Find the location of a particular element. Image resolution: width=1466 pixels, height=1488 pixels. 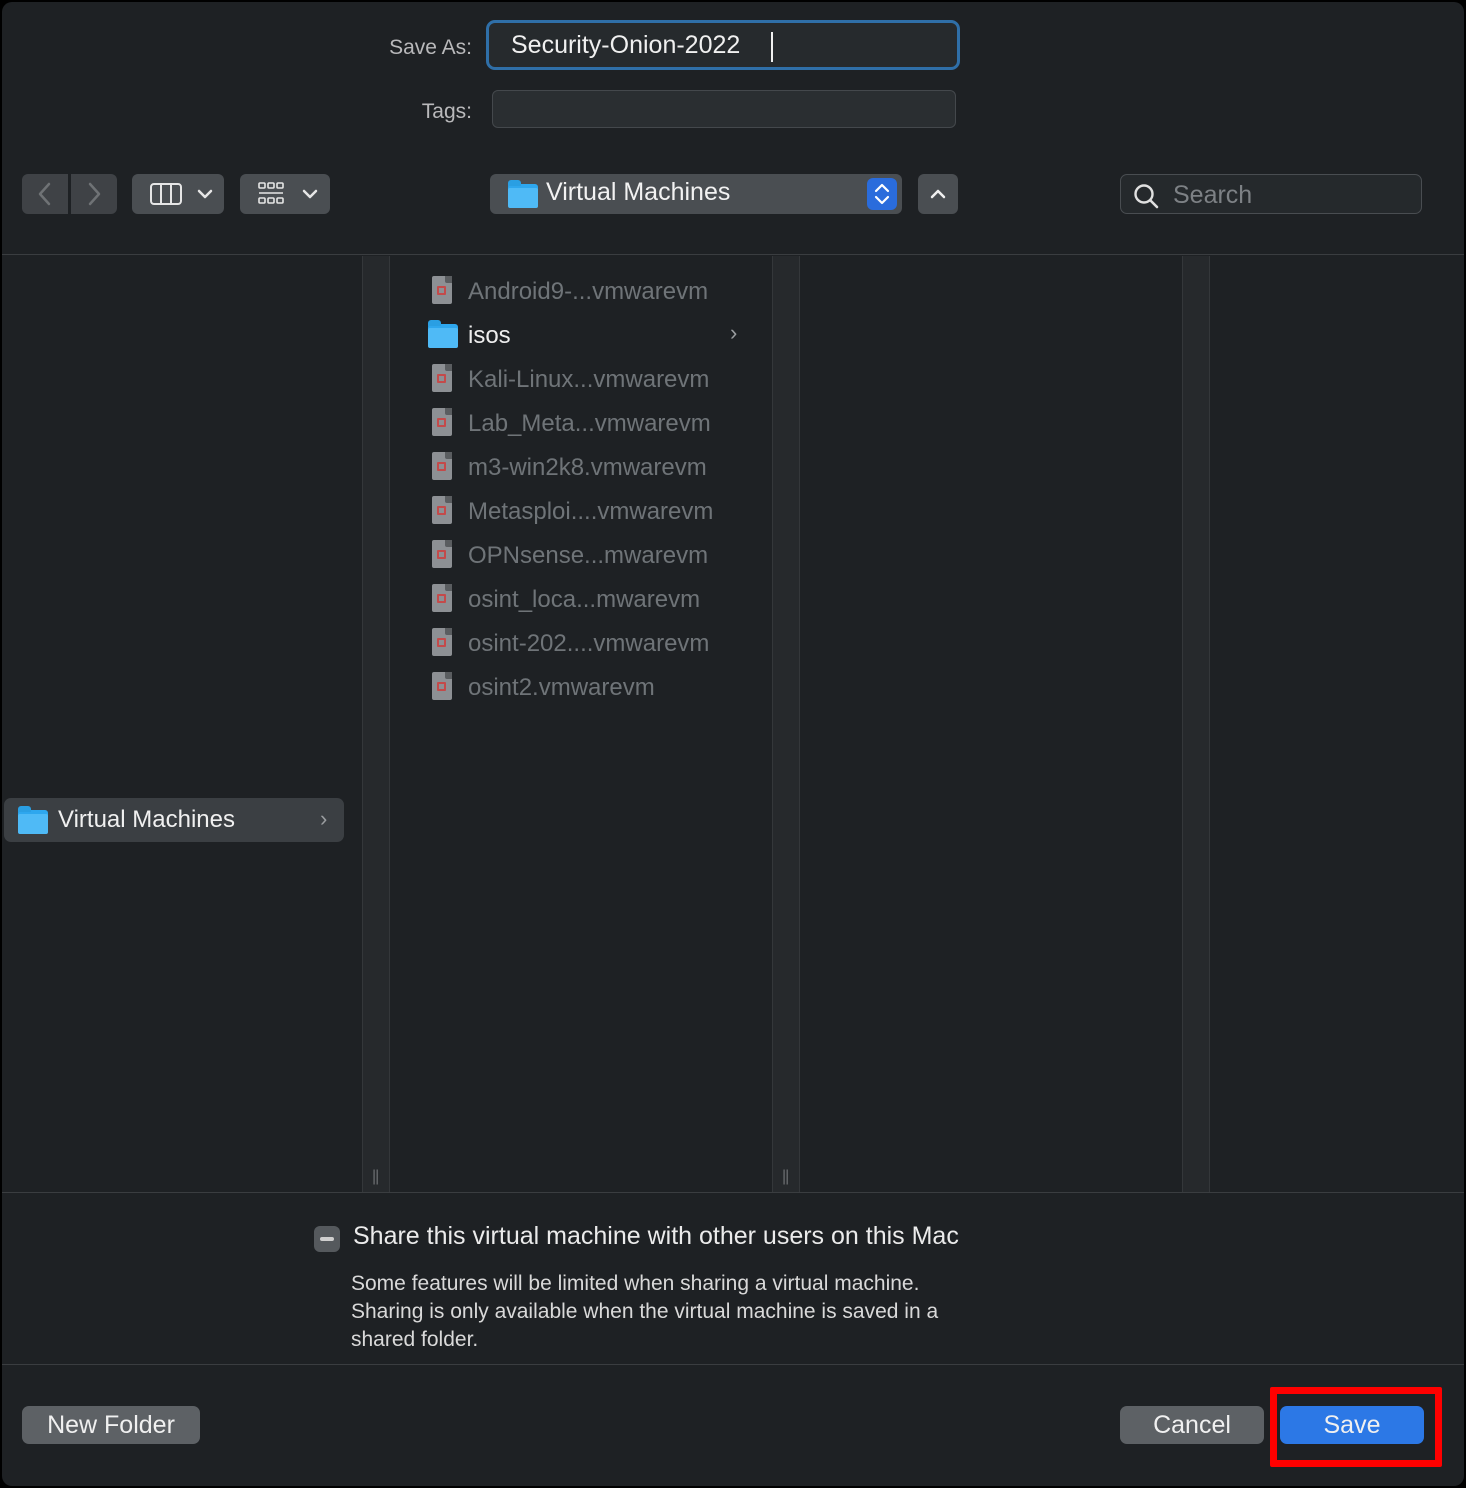

search-icon is located at coordinates (1146, 196).